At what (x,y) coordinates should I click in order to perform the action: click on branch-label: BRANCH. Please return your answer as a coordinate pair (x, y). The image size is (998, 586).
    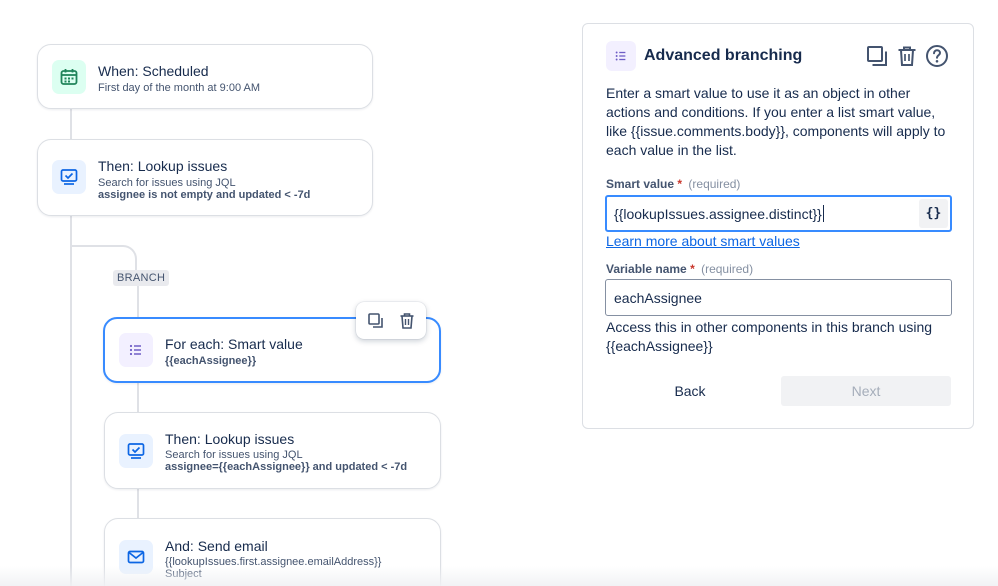
    Looking at the image, I should click on (141, 278).